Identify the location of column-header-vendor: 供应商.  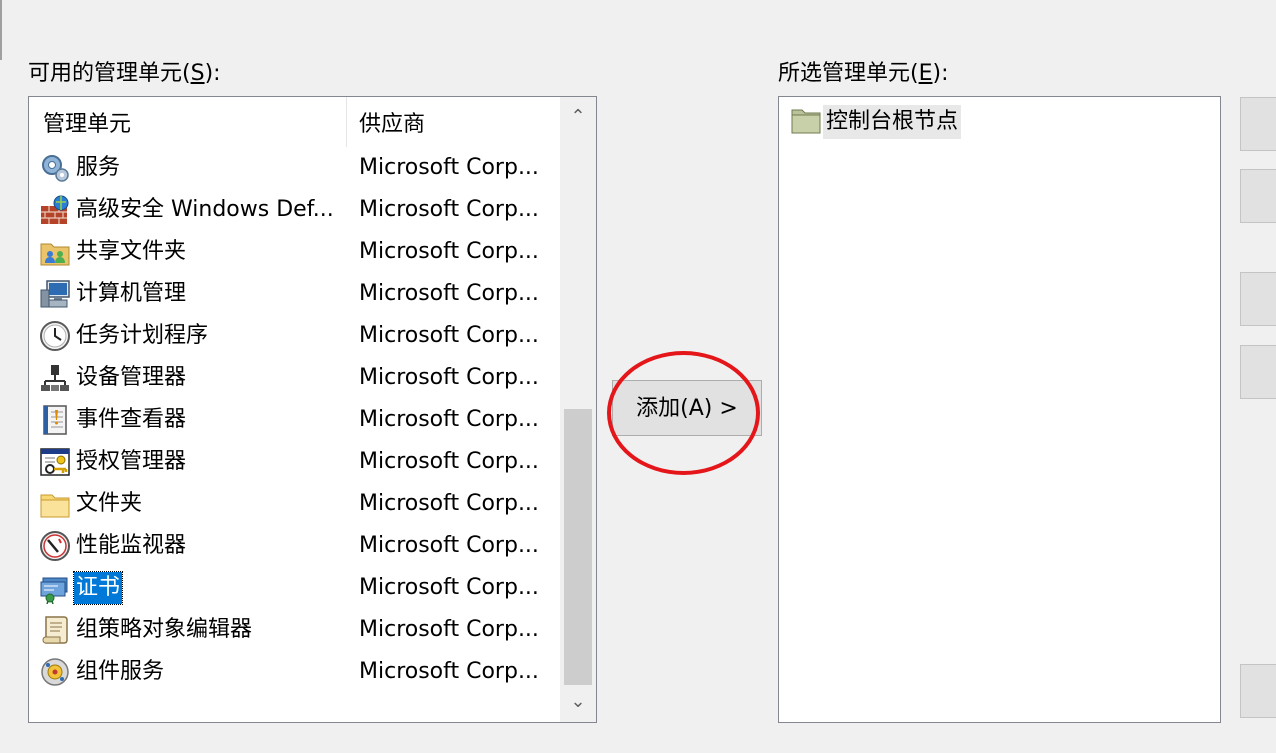
(453, 122).